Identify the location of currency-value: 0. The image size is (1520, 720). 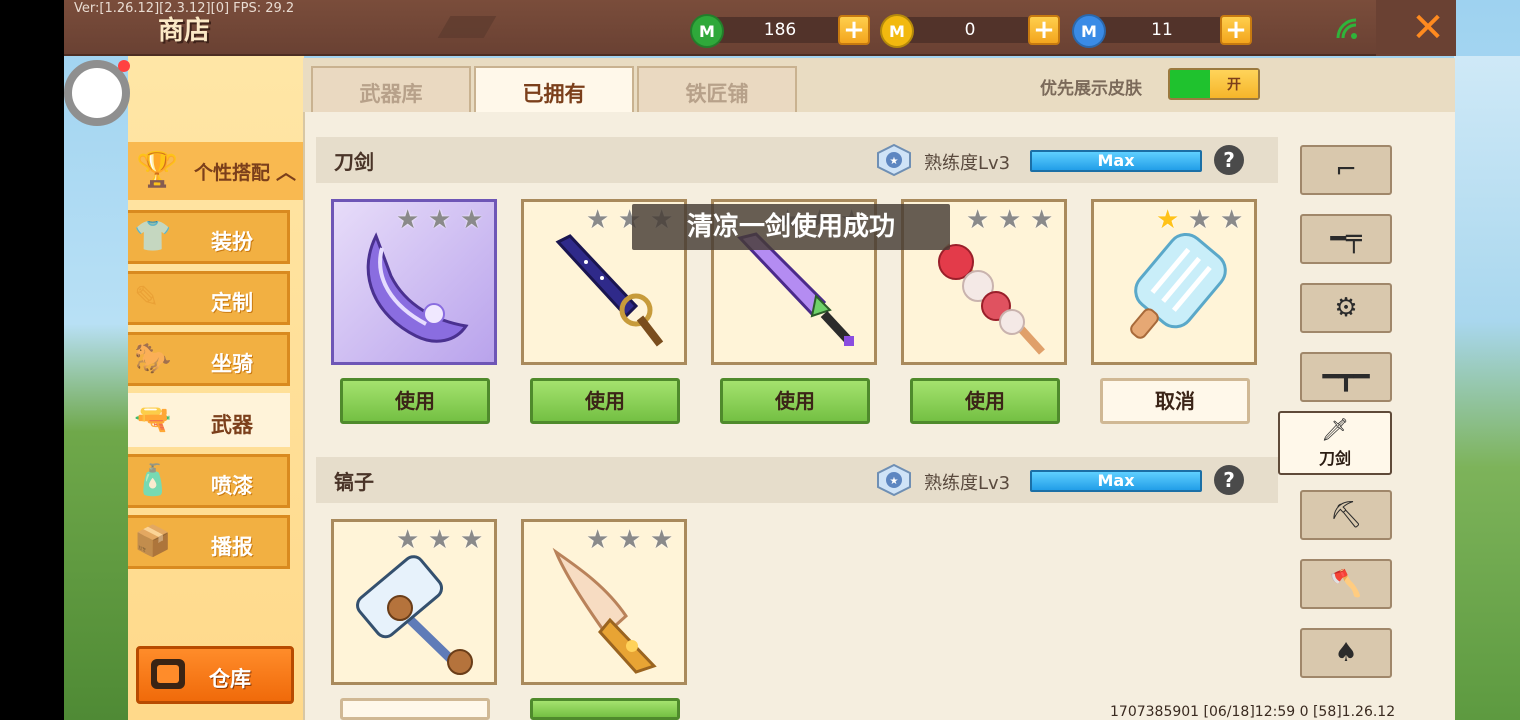
(970, 30).